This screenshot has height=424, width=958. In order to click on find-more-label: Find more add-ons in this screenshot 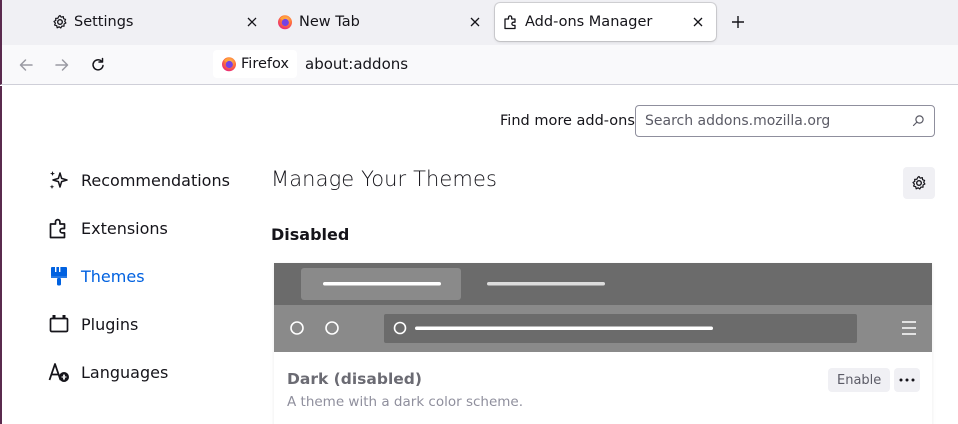, I will do `click(567, 121)`.